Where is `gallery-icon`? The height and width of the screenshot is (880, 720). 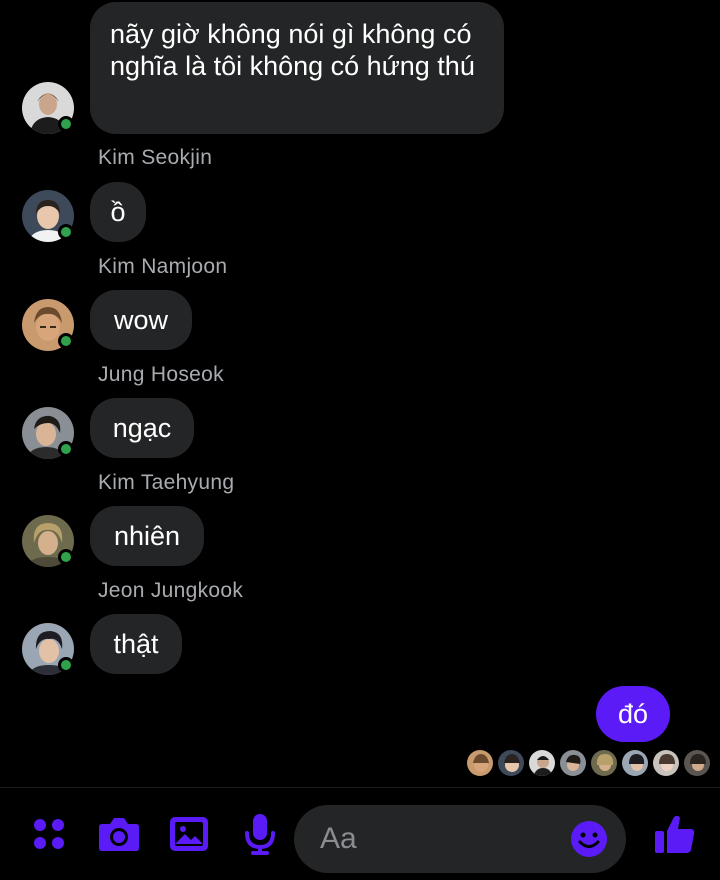 gallery-icon is located at coordinates (189, 834).